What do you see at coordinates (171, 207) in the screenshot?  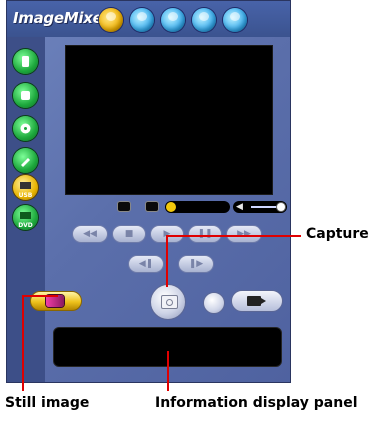 I see `clock-icon` at bounding box center [171, 207].